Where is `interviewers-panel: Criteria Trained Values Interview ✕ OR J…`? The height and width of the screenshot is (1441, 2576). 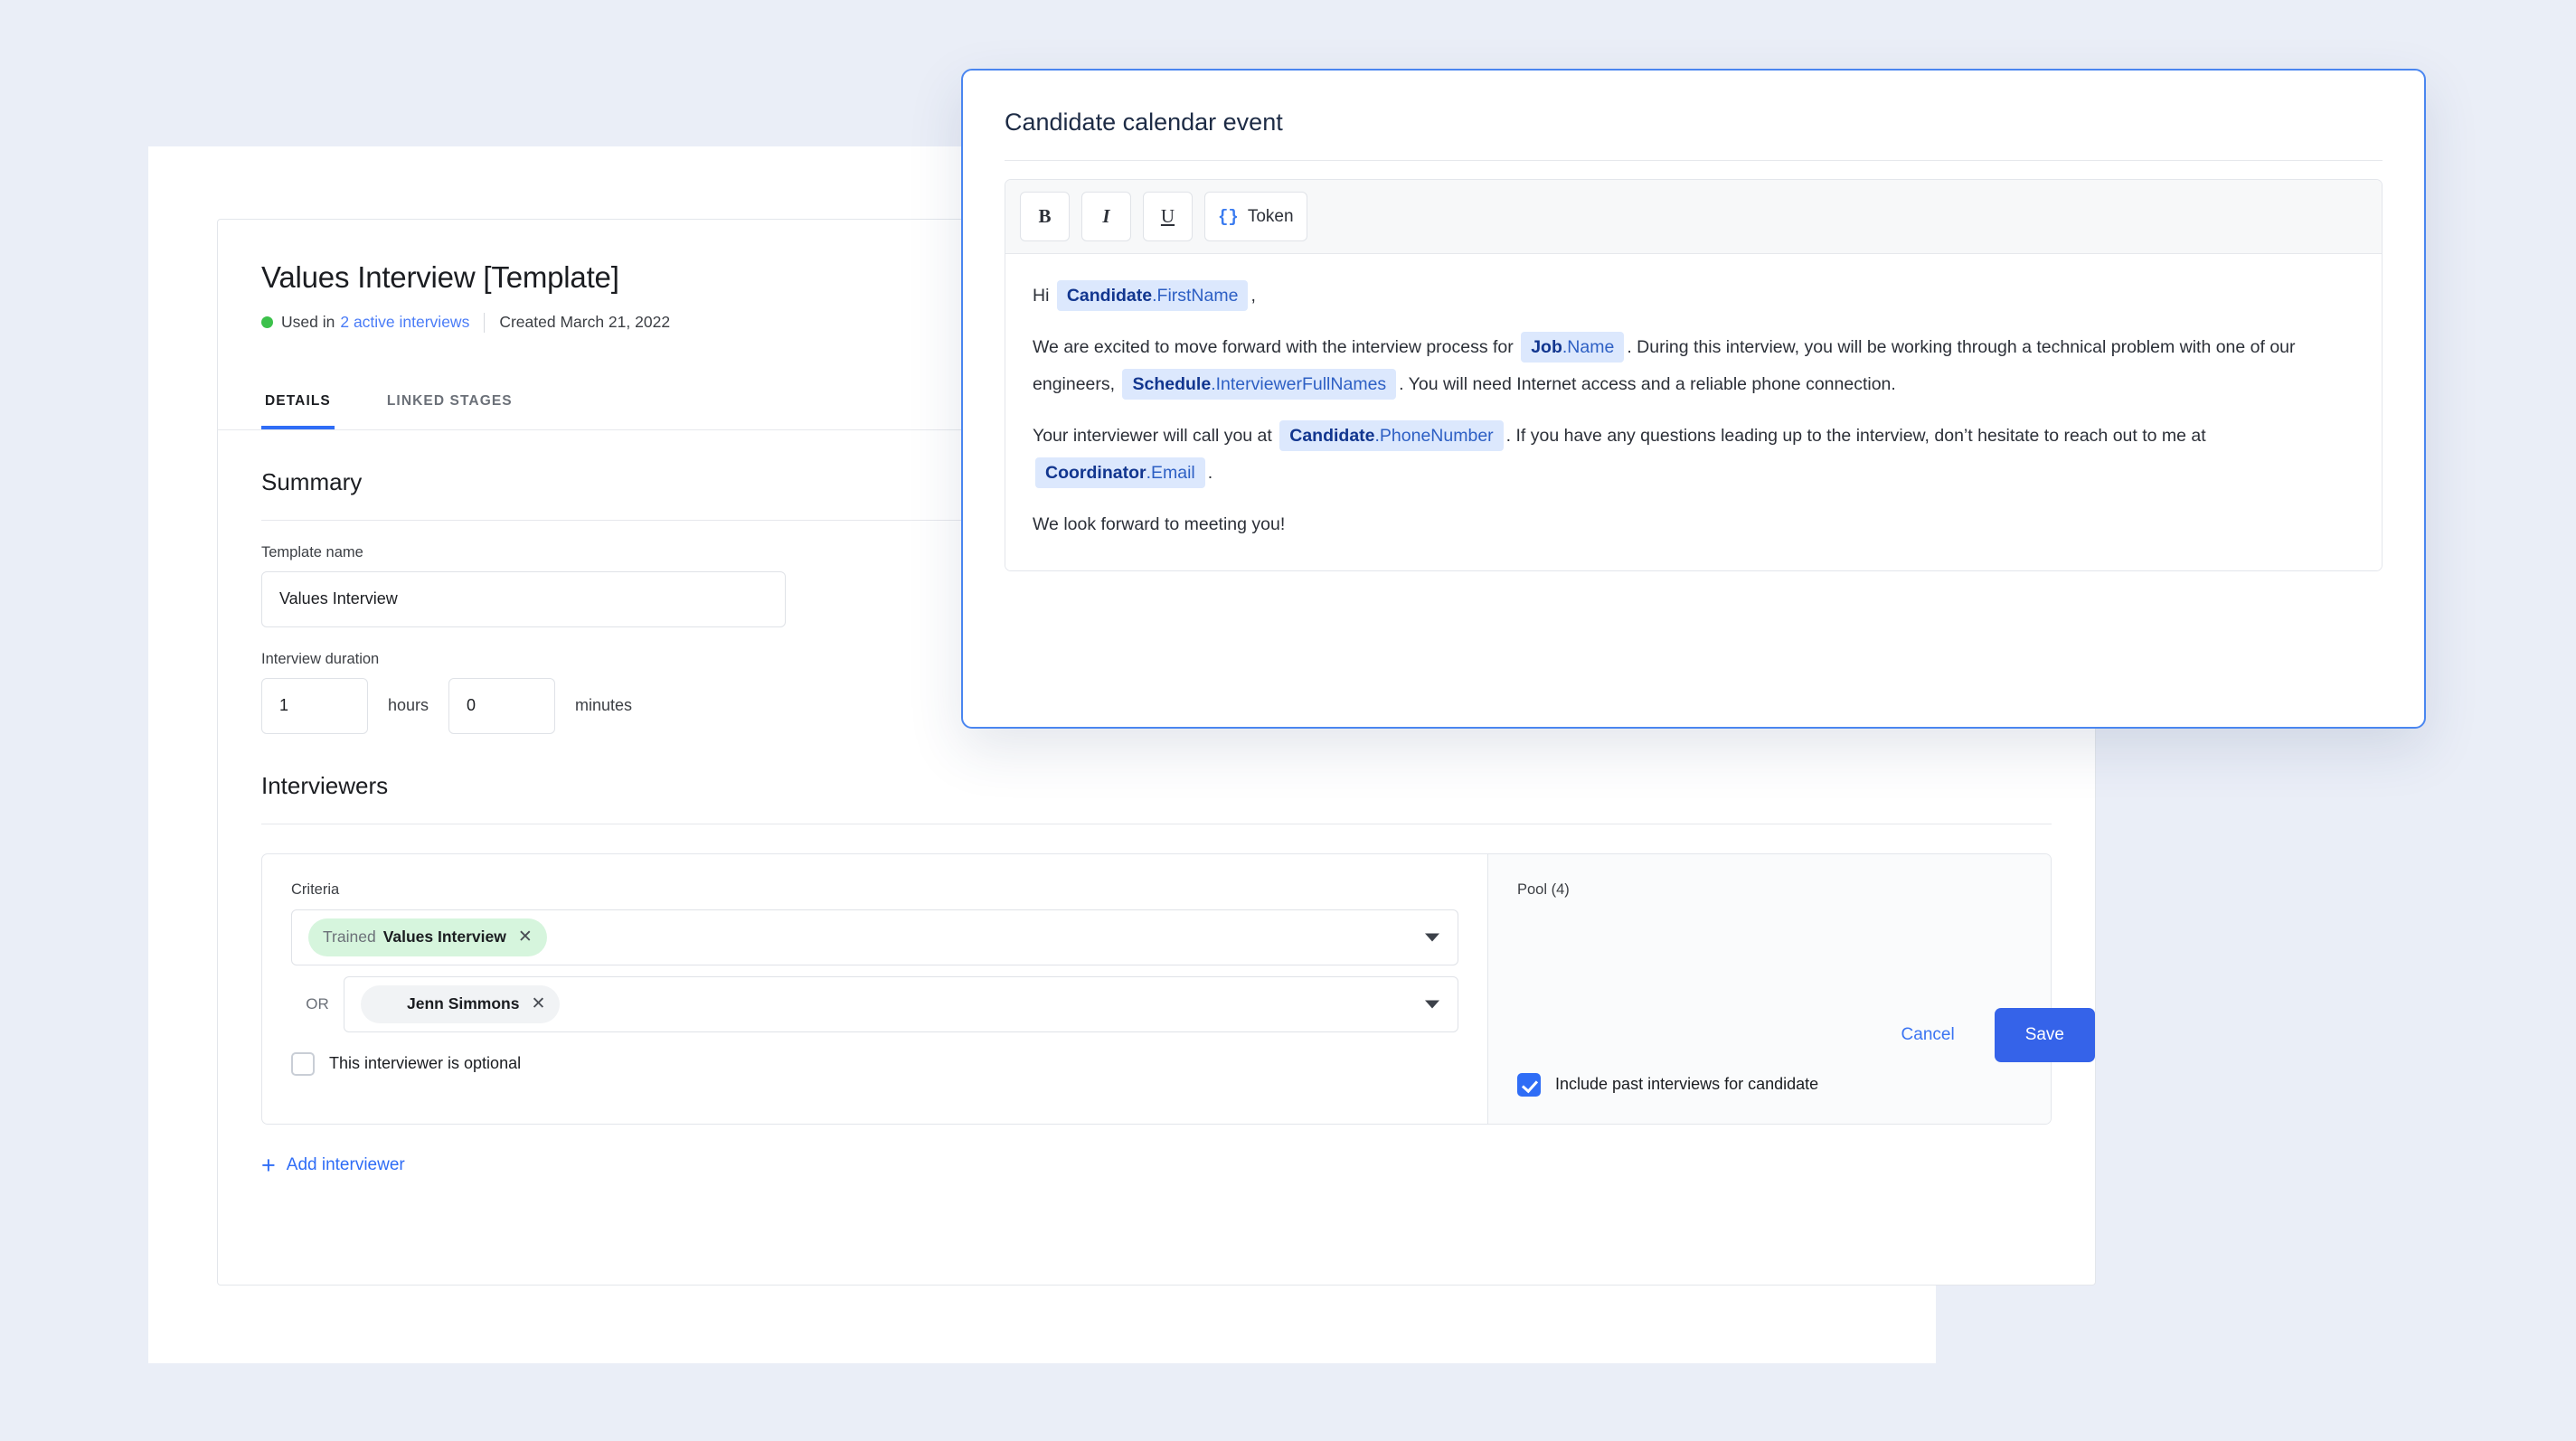
interviewers-panel: Criteria Trained Values Interview ✕ OR J… is located at coordinates (1157, 988).